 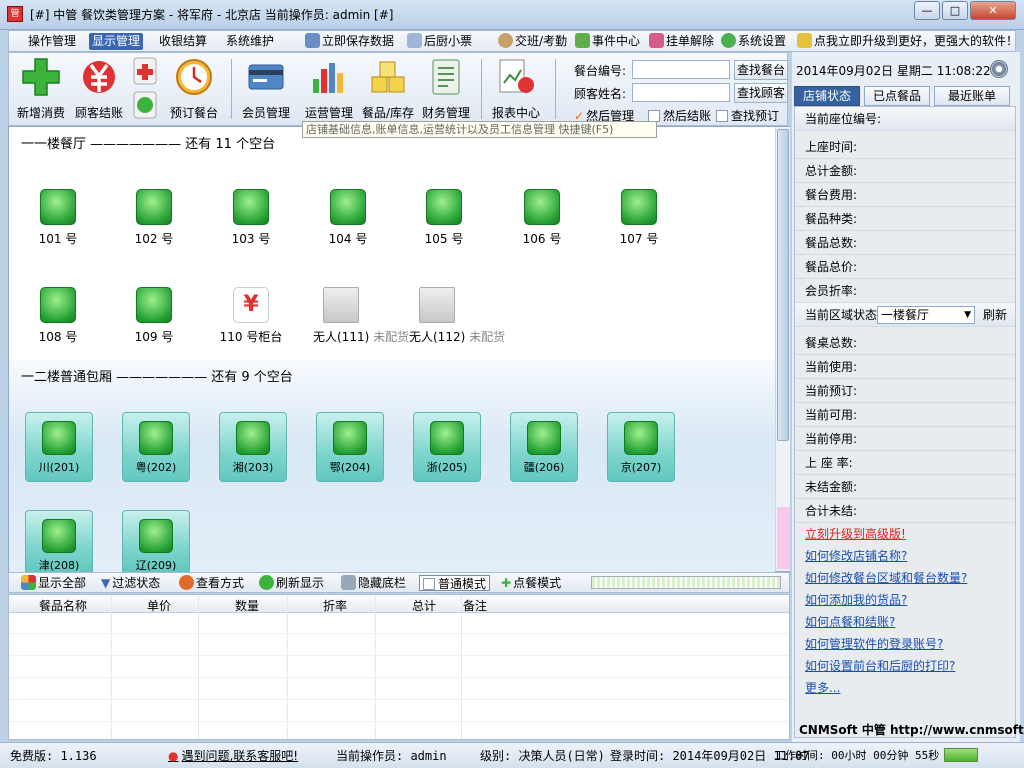 I want to click on col-name: 餐品名称, so click(x=63, y=605).